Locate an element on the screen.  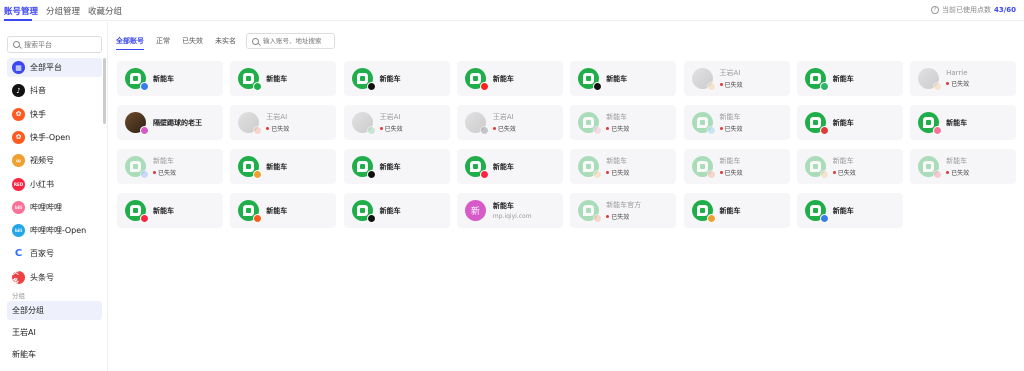
sidebar-item-platform: ∞ 视频号 is located at coordinates (54, 160).